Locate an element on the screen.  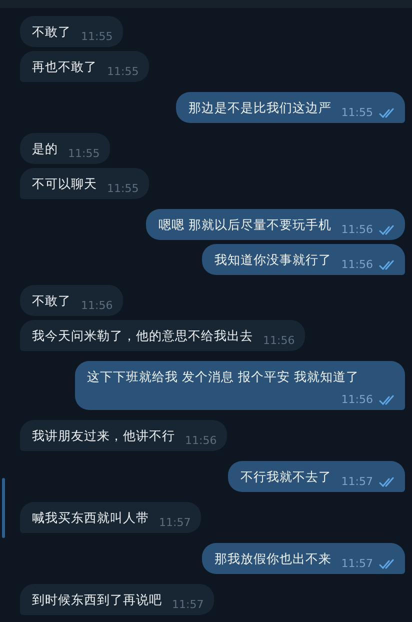
message-text: 嗯嗯 那就以后尽量不要玩手机 is located at coordinates (245, 225).